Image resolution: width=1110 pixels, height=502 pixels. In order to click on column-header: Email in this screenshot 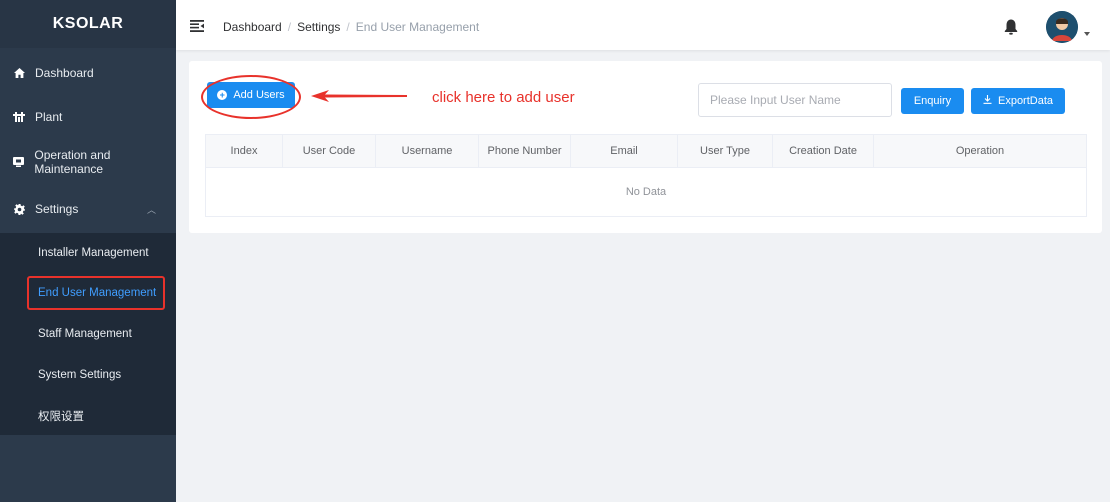, I will do `click(624, 151)`.